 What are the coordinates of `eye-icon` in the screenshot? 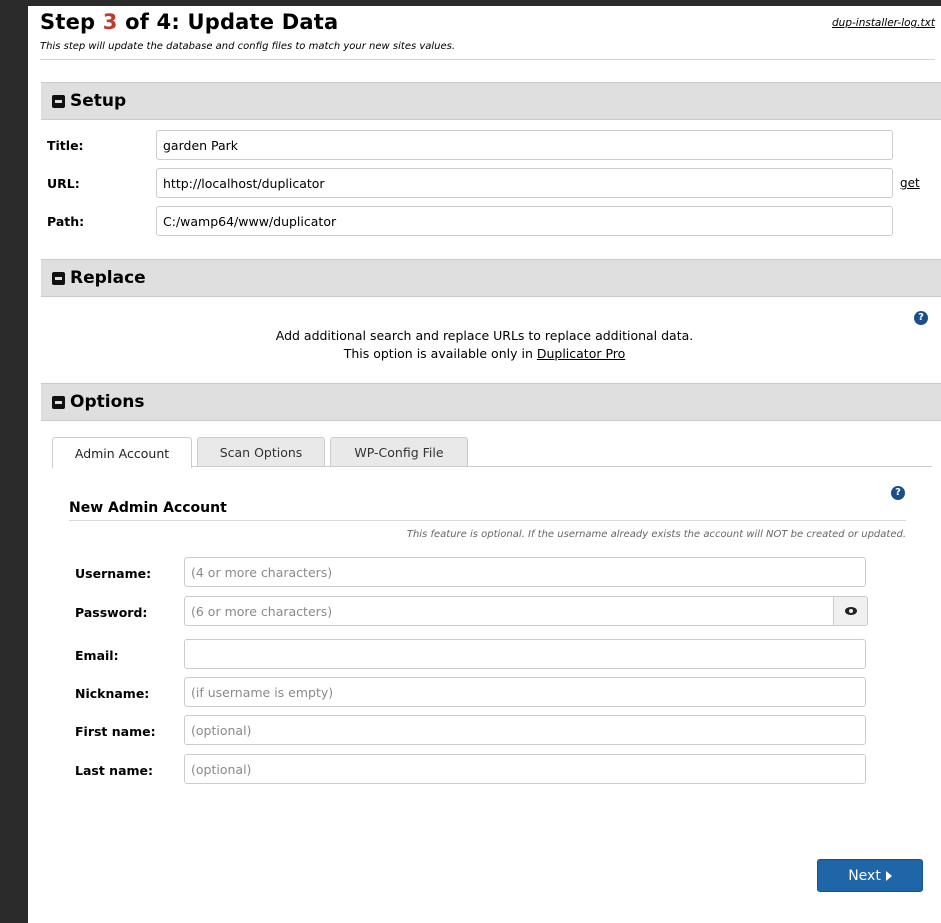 It's located at (850, 611).